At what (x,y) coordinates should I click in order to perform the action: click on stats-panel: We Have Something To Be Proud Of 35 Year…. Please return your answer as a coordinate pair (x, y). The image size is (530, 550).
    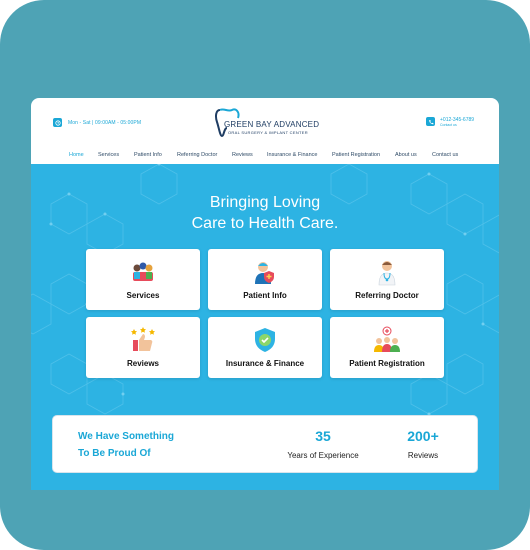
    Looking at the image, I should click on (265, 444).